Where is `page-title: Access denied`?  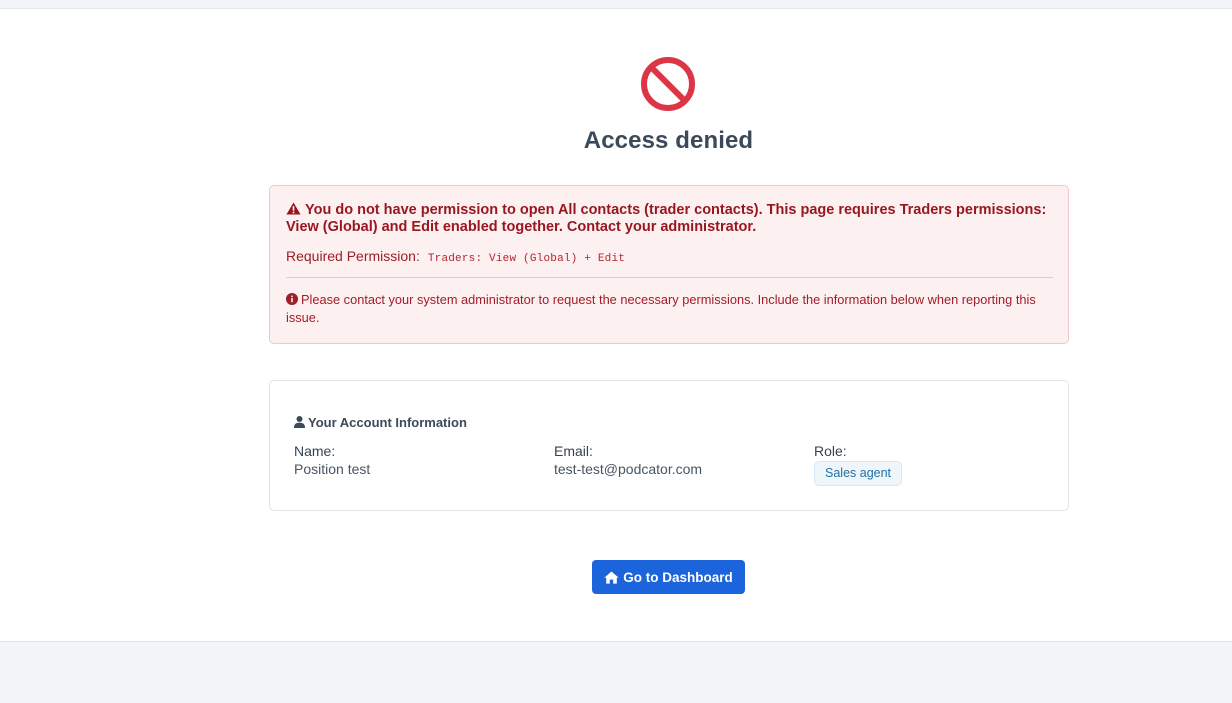
page-title: Access denied is located at coordinates (668, 140).